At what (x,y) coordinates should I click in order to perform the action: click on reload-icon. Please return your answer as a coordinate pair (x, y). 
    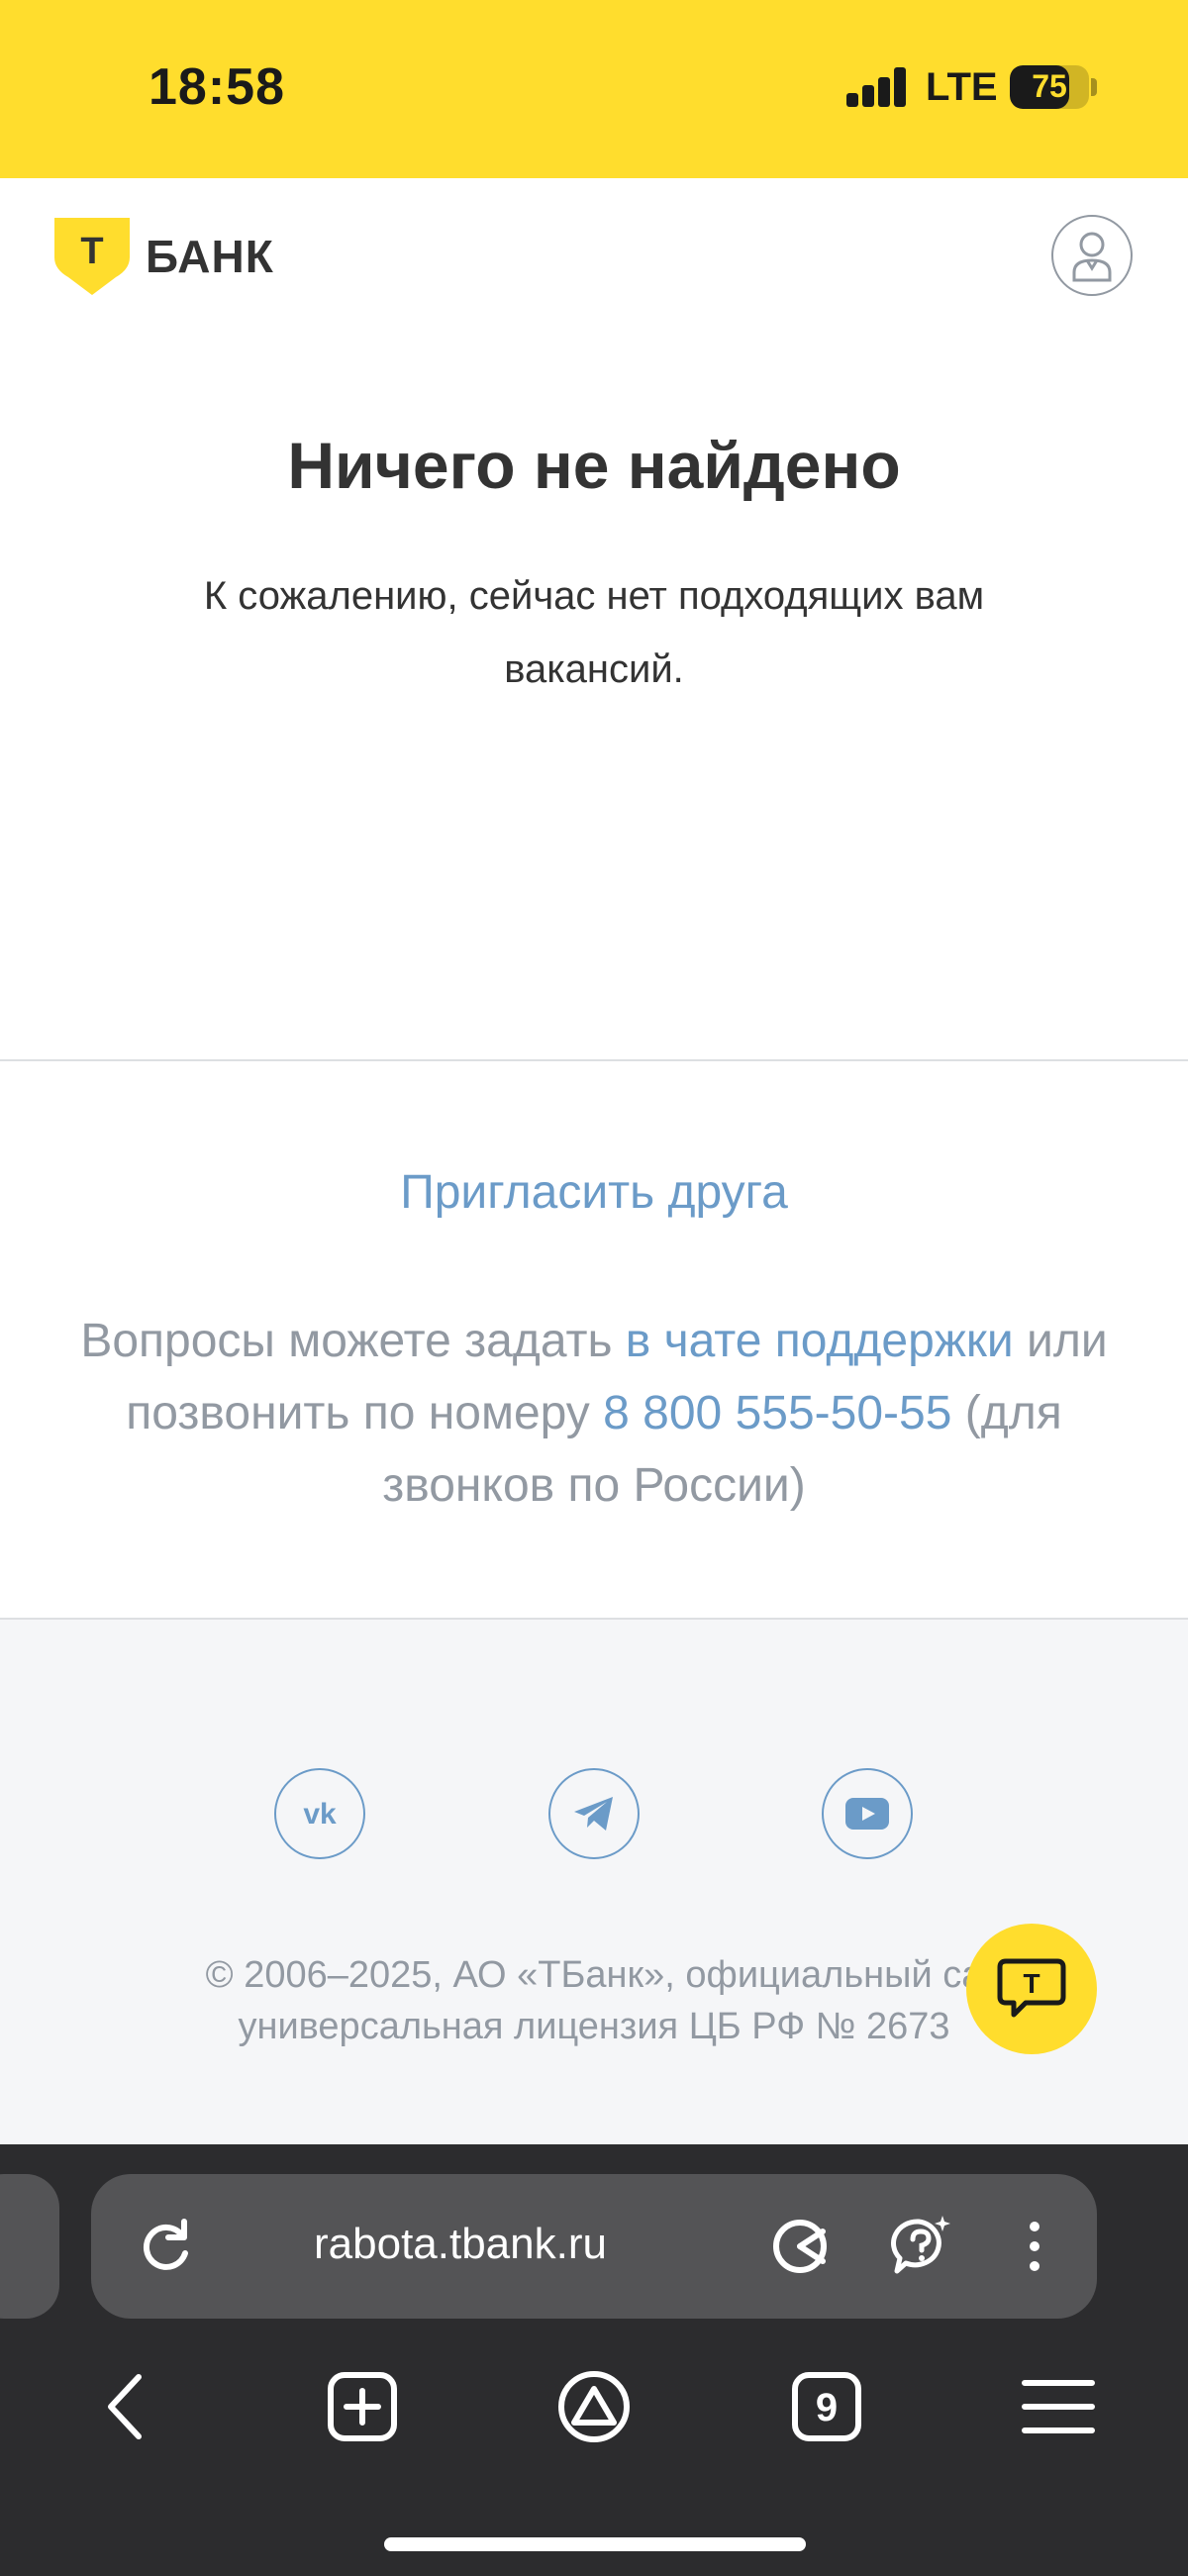
    Looking at the image, I should click on (165, 2247).